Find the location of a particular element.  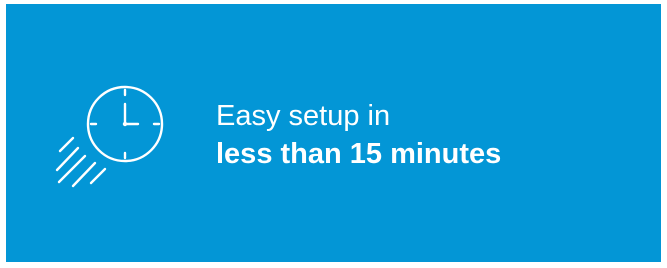

setup-headline: Easy setup in less than 15 minutes is located at coordinates (358, 135).